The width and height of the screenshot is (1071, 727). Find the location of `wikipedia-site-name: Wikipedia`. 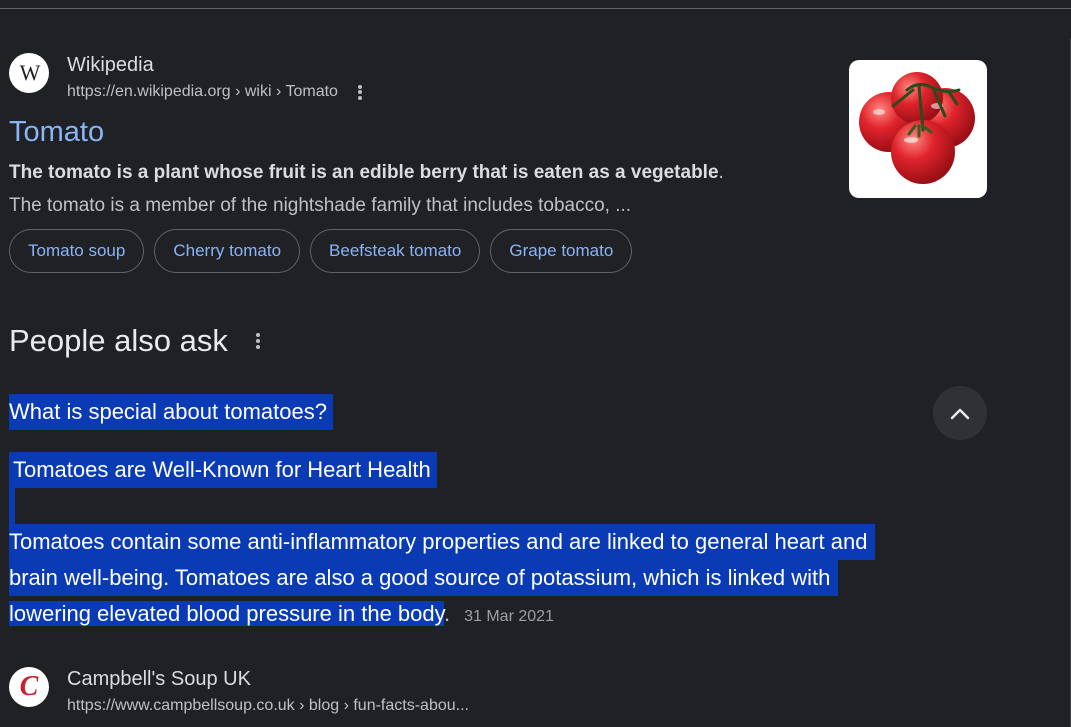

wikipedia-site-name: Wikipedia is located at coordinates (214, 65).